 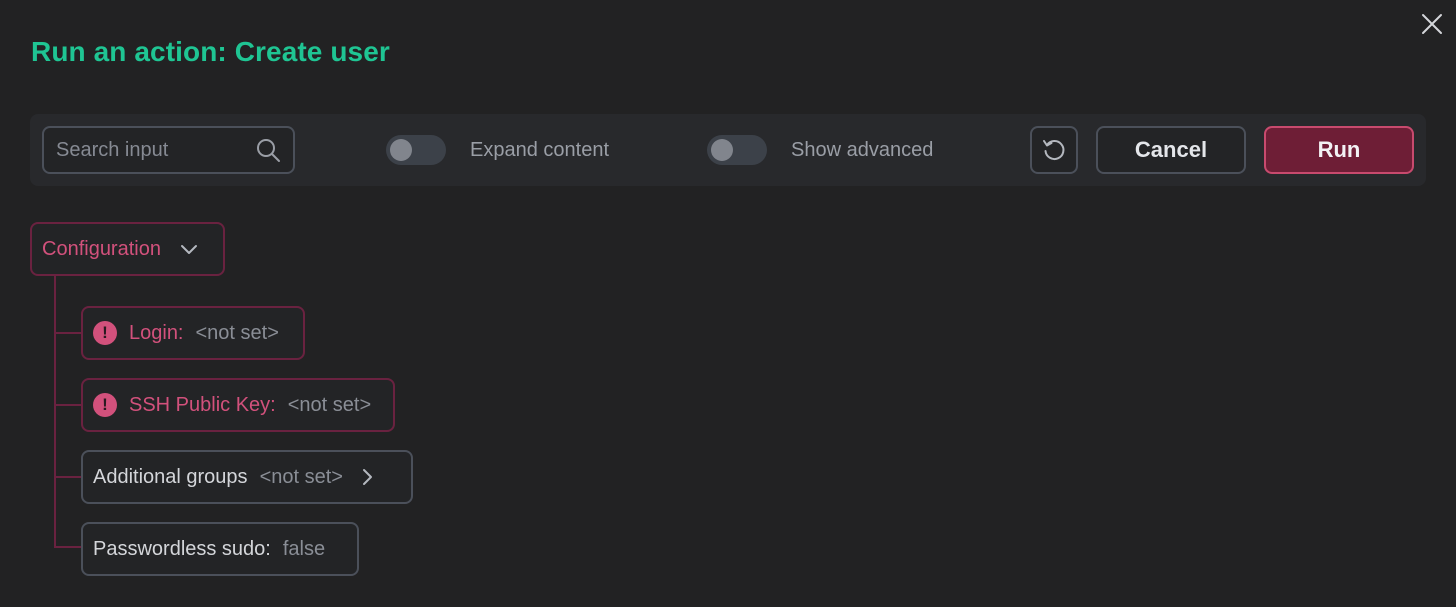 What do you see at coordinates (202, 404) in the screenshot?
I see `item-label: SSH Public Key:` at bounding box center [202, 404].